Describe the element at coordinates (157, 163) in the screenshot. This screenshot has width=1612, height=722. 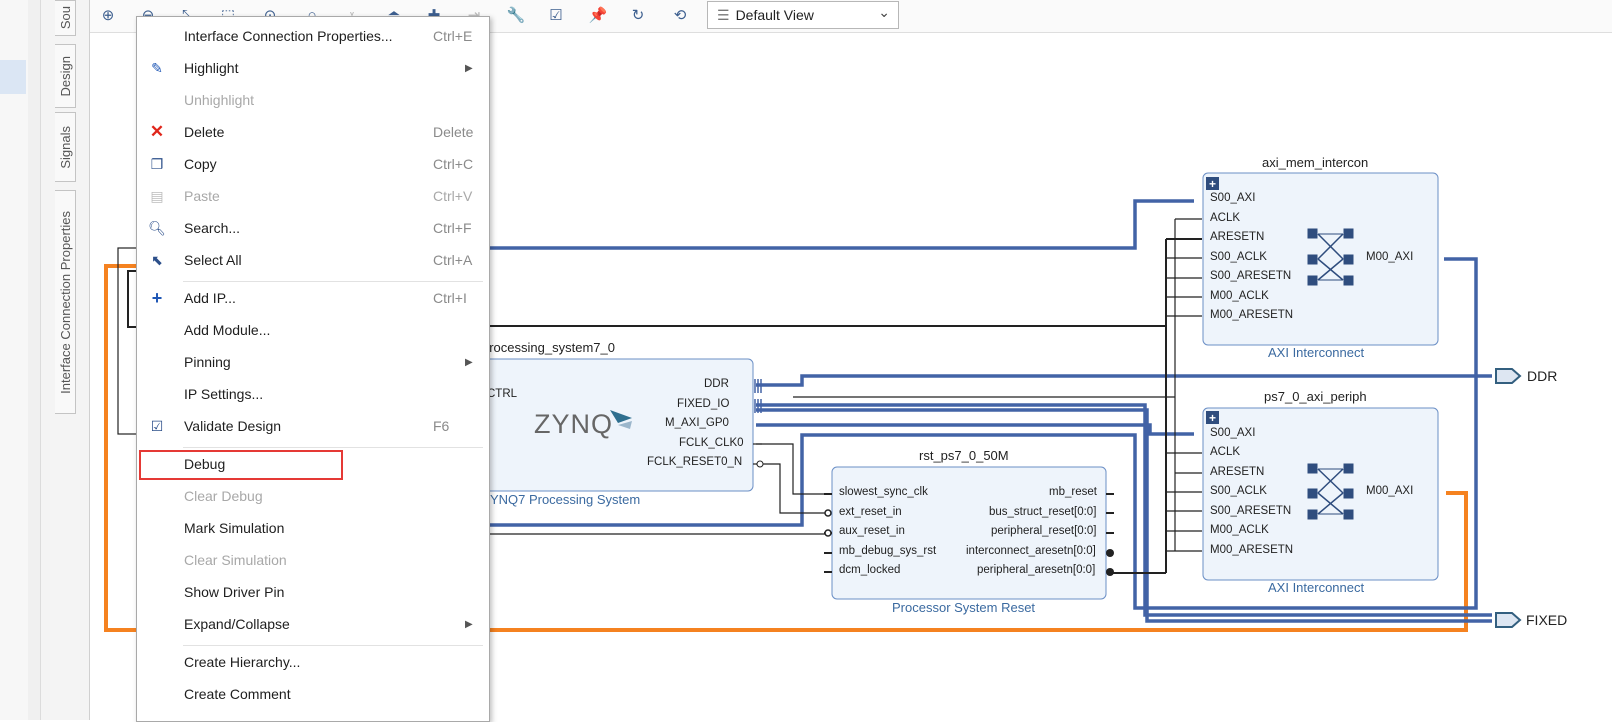
I see `copy-icon: ❐` at that location.